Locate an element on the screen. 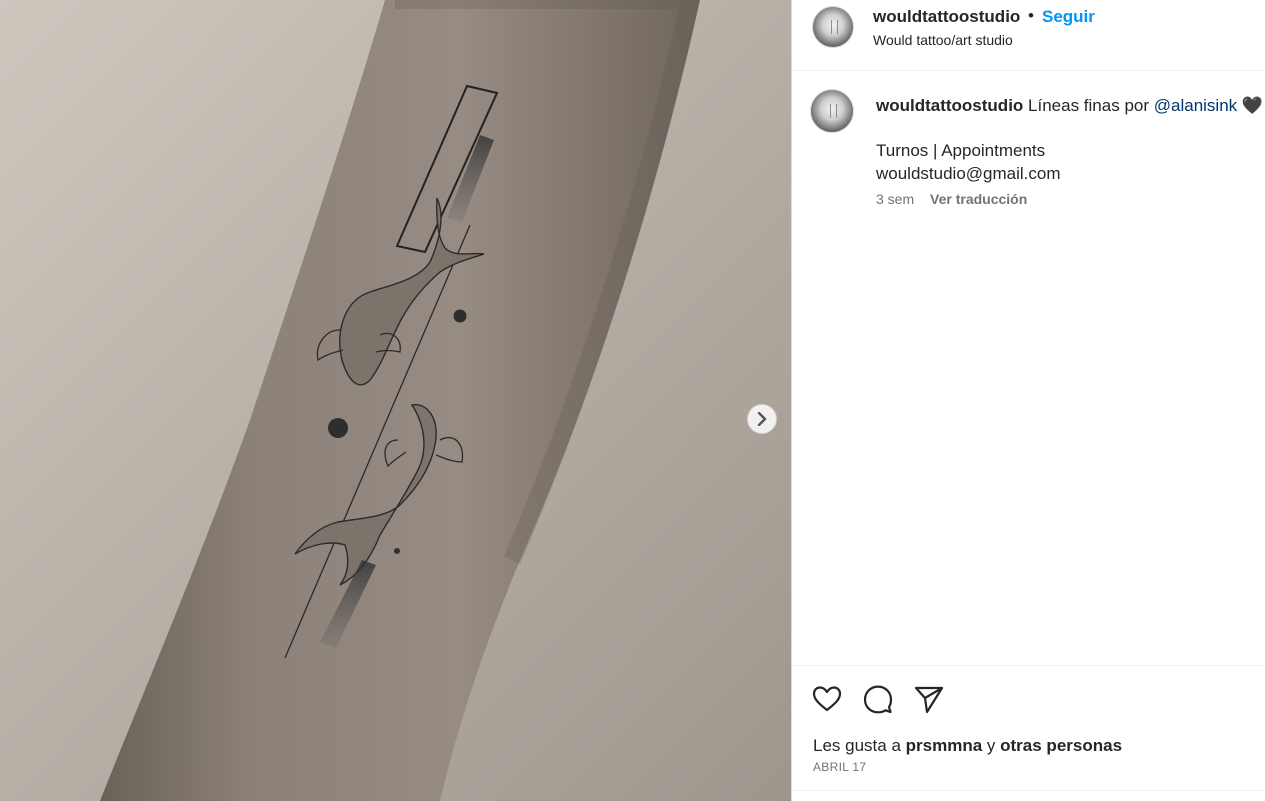 This screenshot has height=801, width=1265. translate-link: Ver traducción is located at coordinates (978, 199).